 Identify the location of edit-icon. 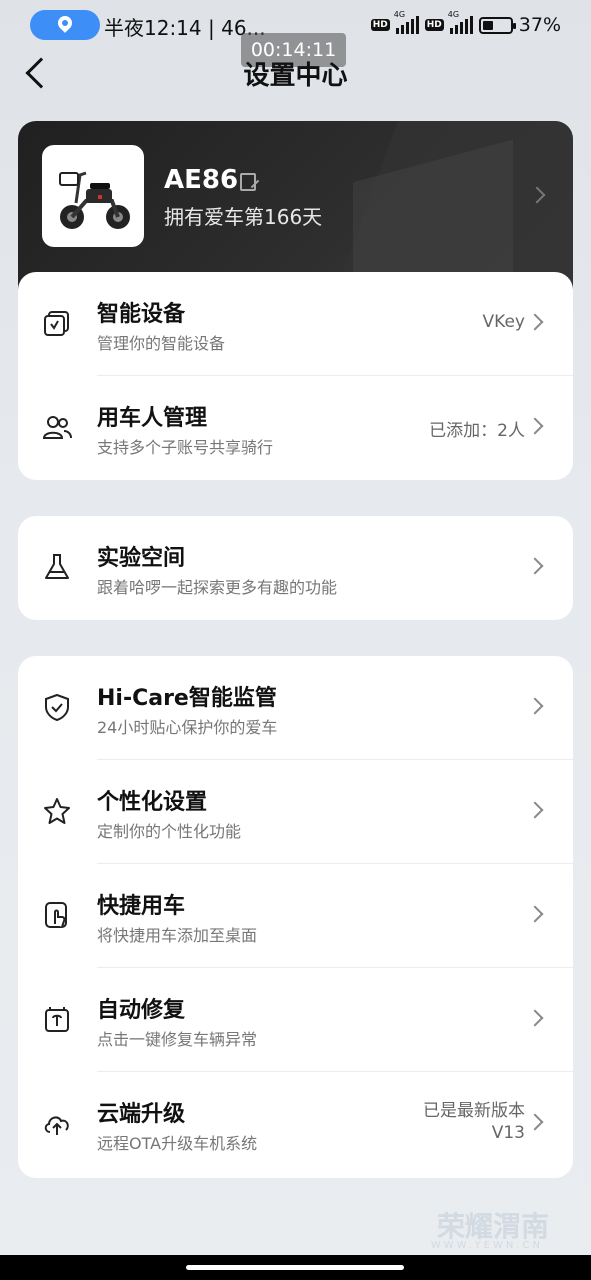
(248, 182).